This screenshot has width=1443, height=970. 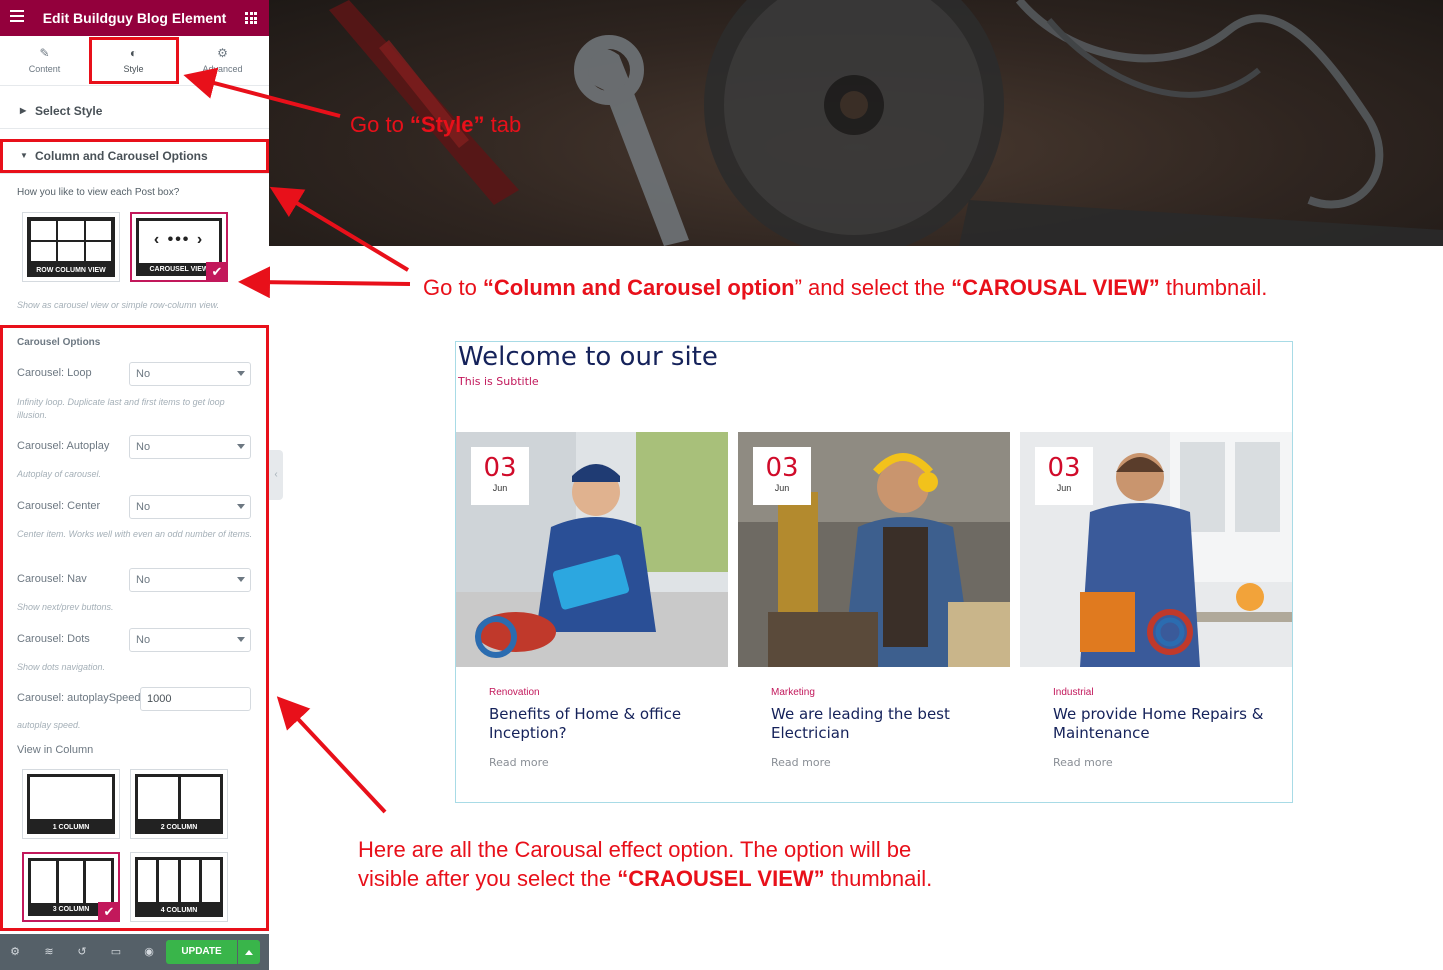 What do you see at coordinates (503, 124) in the screenshot?
I see `annotation-style-tab-post: tab` at bounding box center [503, 124].